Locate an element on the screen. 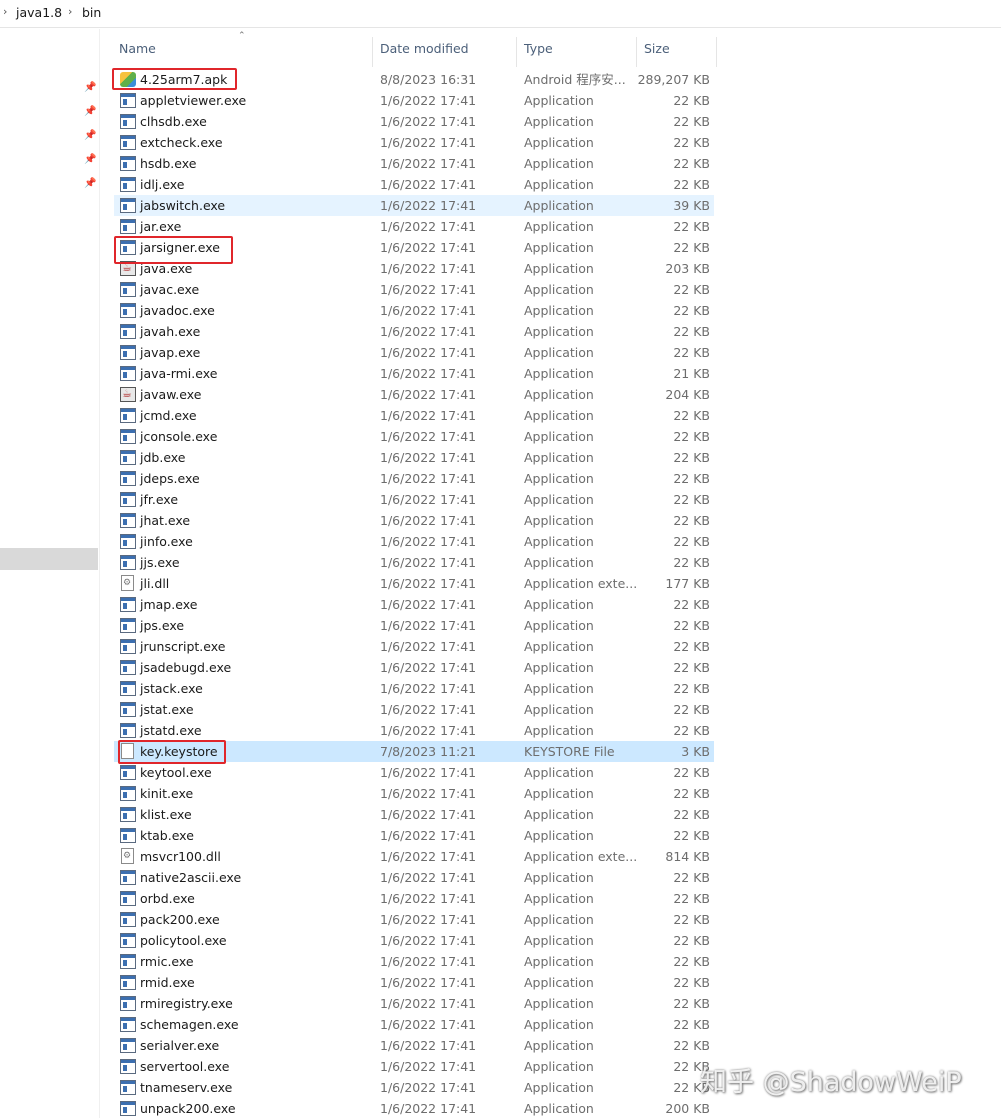  file-size: 200 KB is located at coordinates (687, 1108).